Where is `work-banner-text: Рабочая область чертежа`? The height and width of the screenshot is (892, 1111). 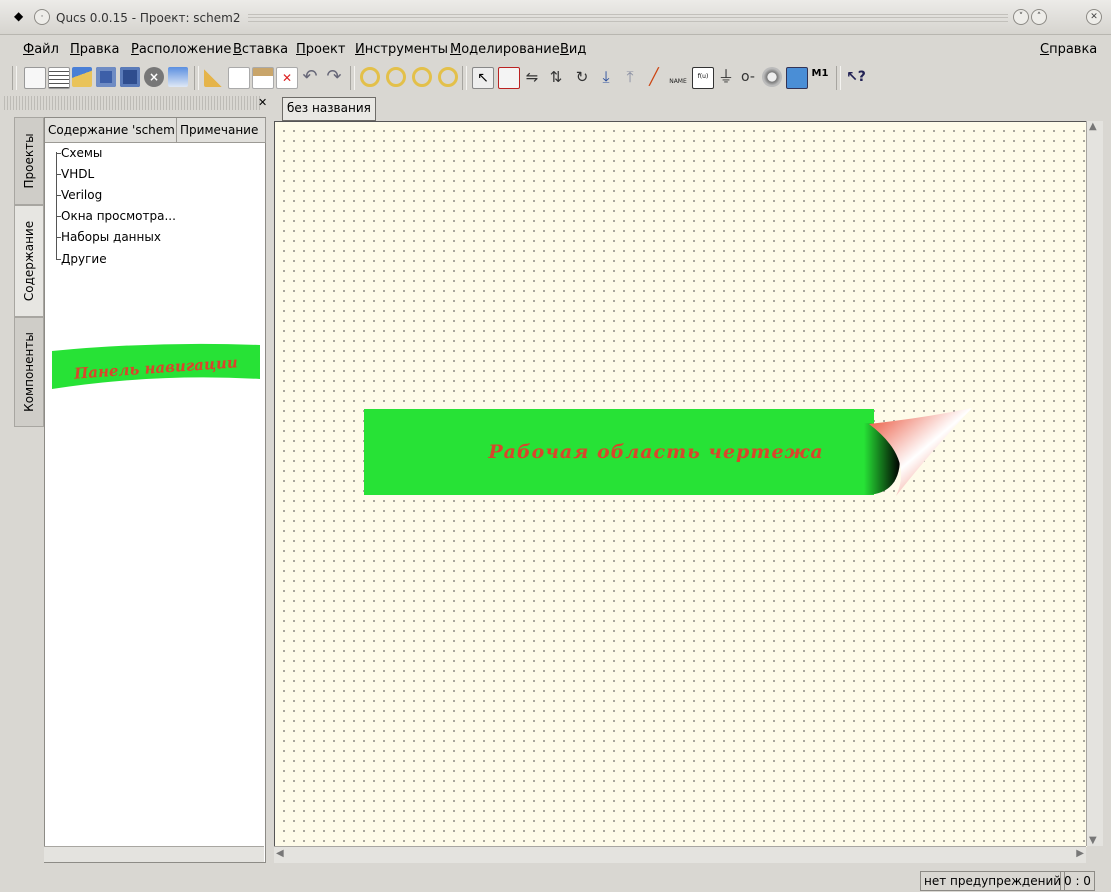 work-banner-text: Рабочая область чертежа is located at coordinates (655, 452).